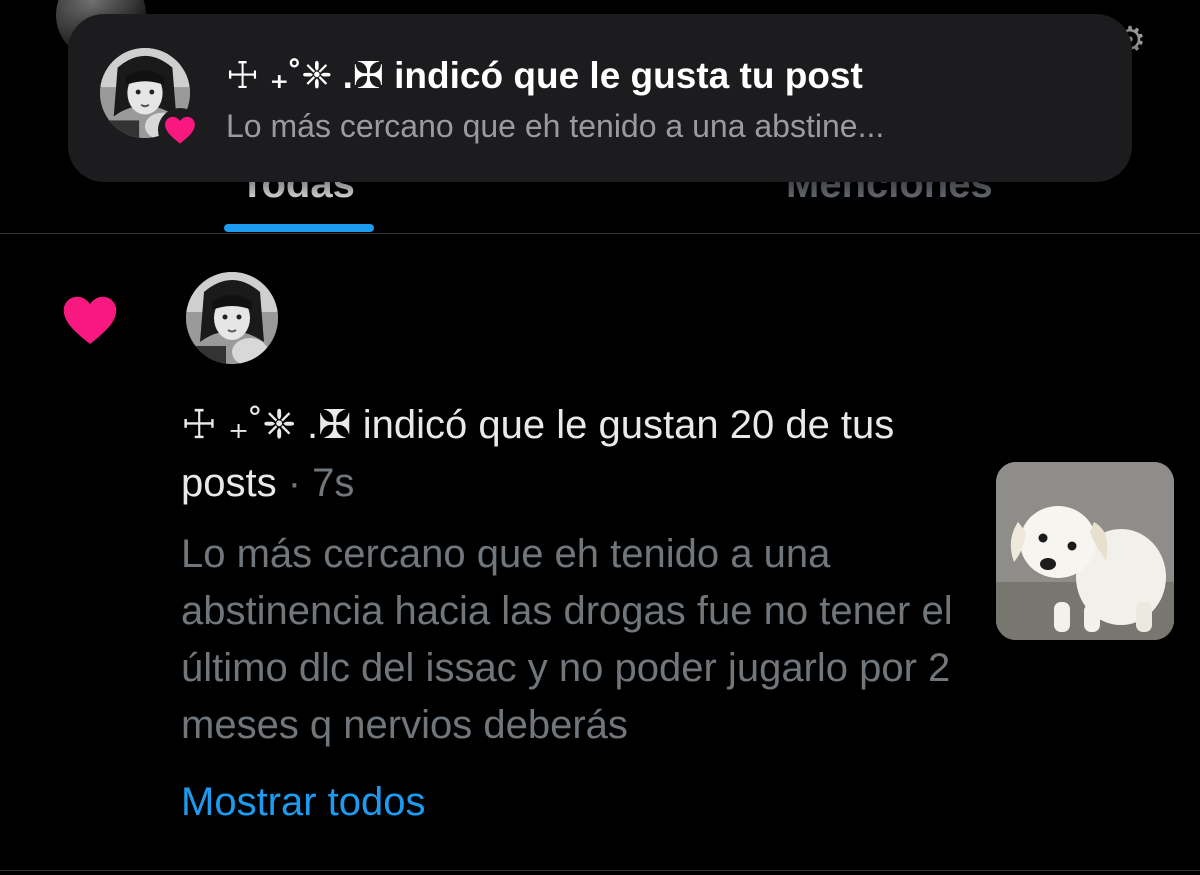 The height and width of the screenshot is (875, 1200). What do you see at coordinates (232, 318) in the screenshot?
I see `avatar` at bounding box center [232, 318].